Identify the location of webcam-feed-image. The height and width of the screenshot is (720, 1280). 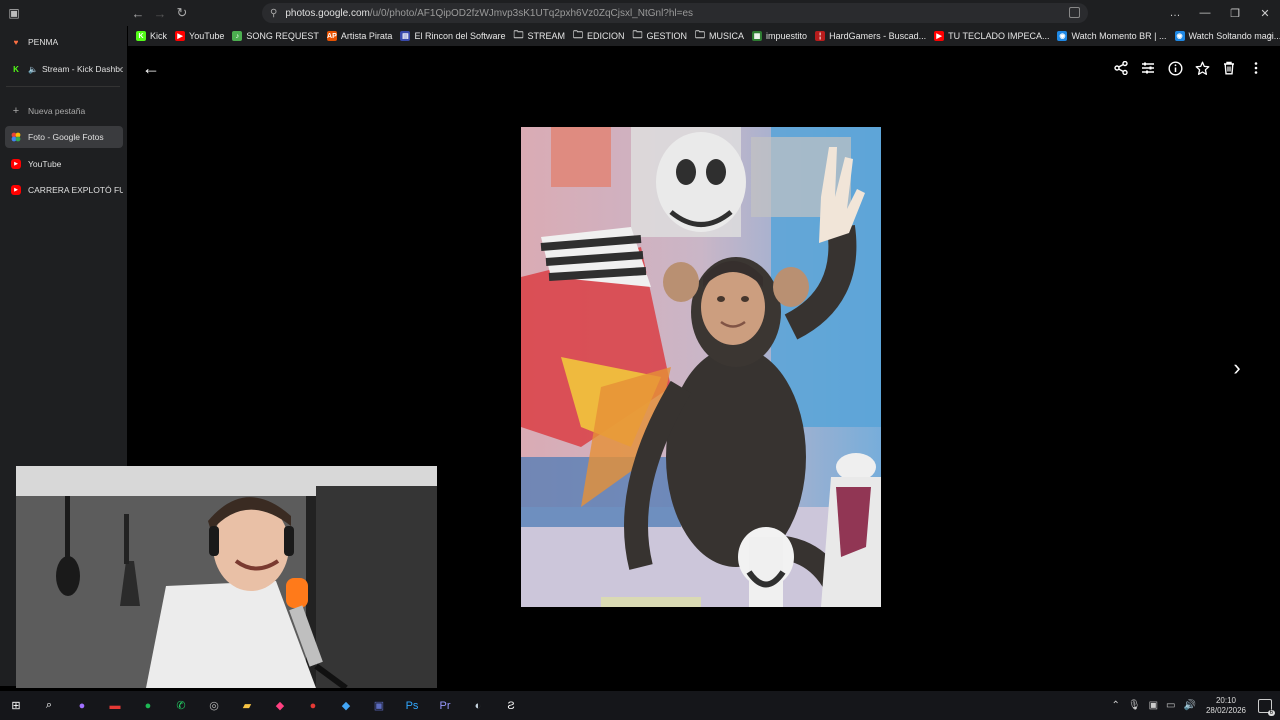
(226, 577).